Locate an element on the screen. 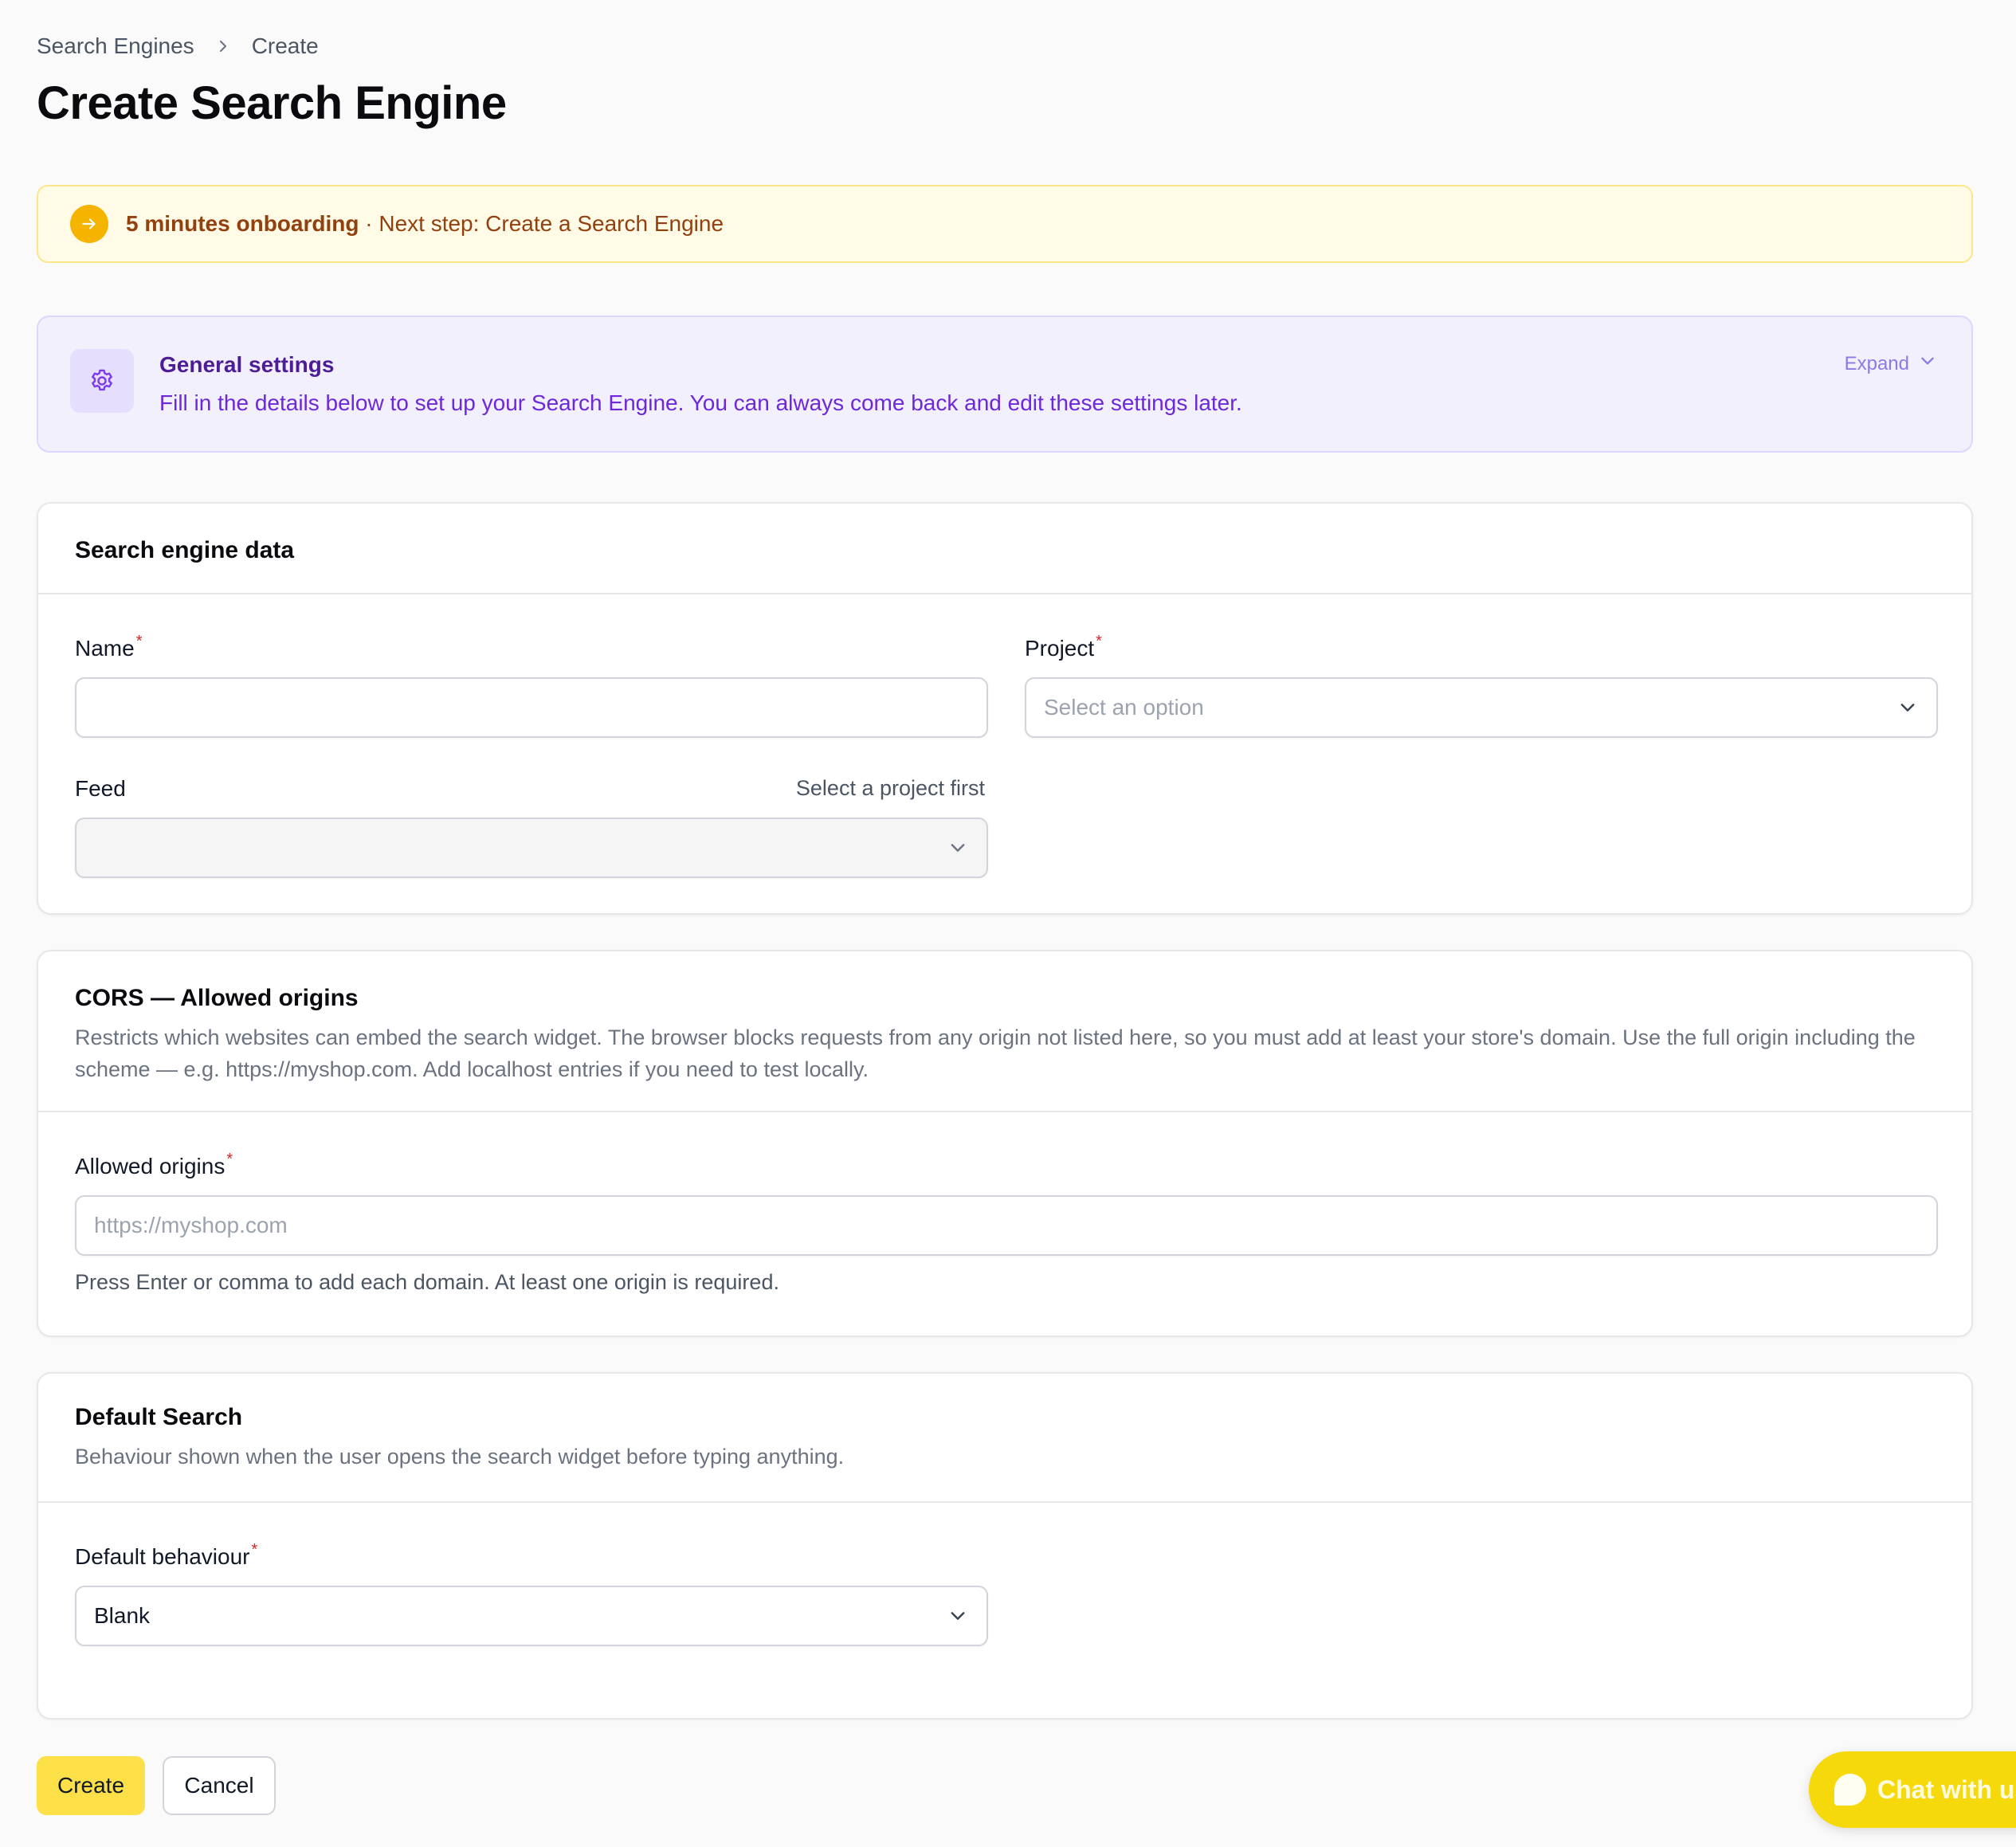 The width and height of the screenshot is (2016, 1847). expand-button: Expand is located at coordinates (1890, 363).